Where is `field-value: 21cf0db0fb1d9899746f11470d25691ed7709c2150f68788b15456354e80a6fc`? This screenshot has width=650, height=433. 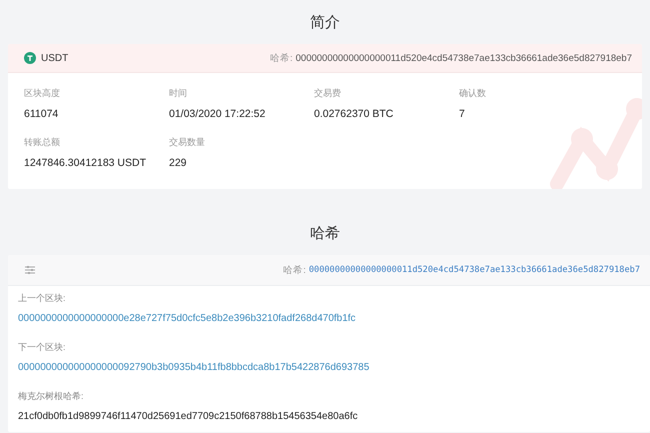 field-value: 21cf0db0fb1d9899746f11470d25691ed7709c2150f68788b15456354e80a6fc is located at coordinates (188, 416).